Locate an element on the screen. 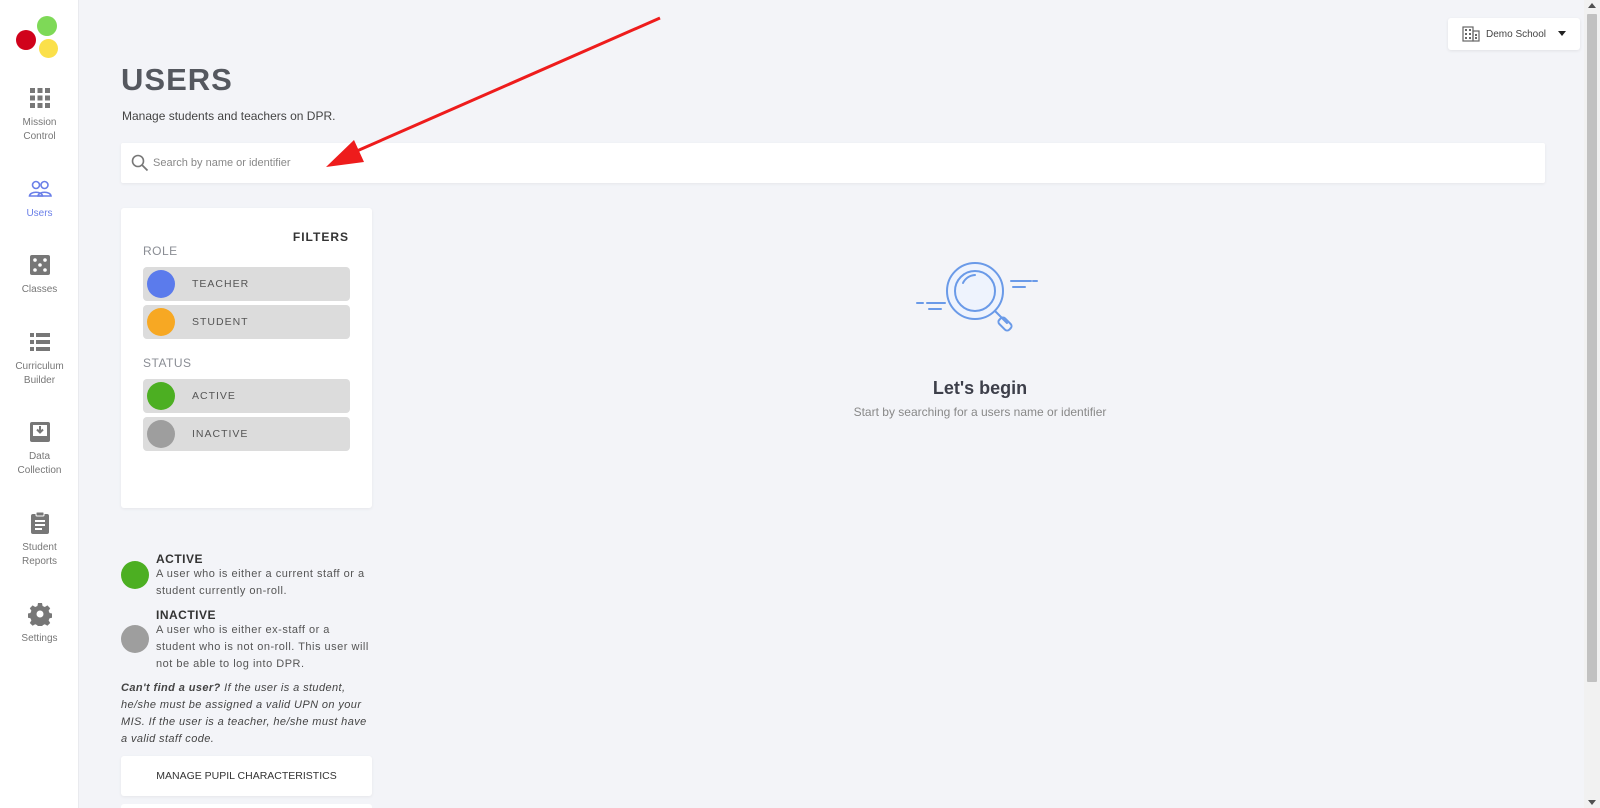 The width and height of the screenshot is (1600, 808). page-scrollbar is located at coordinates (1592, 404).